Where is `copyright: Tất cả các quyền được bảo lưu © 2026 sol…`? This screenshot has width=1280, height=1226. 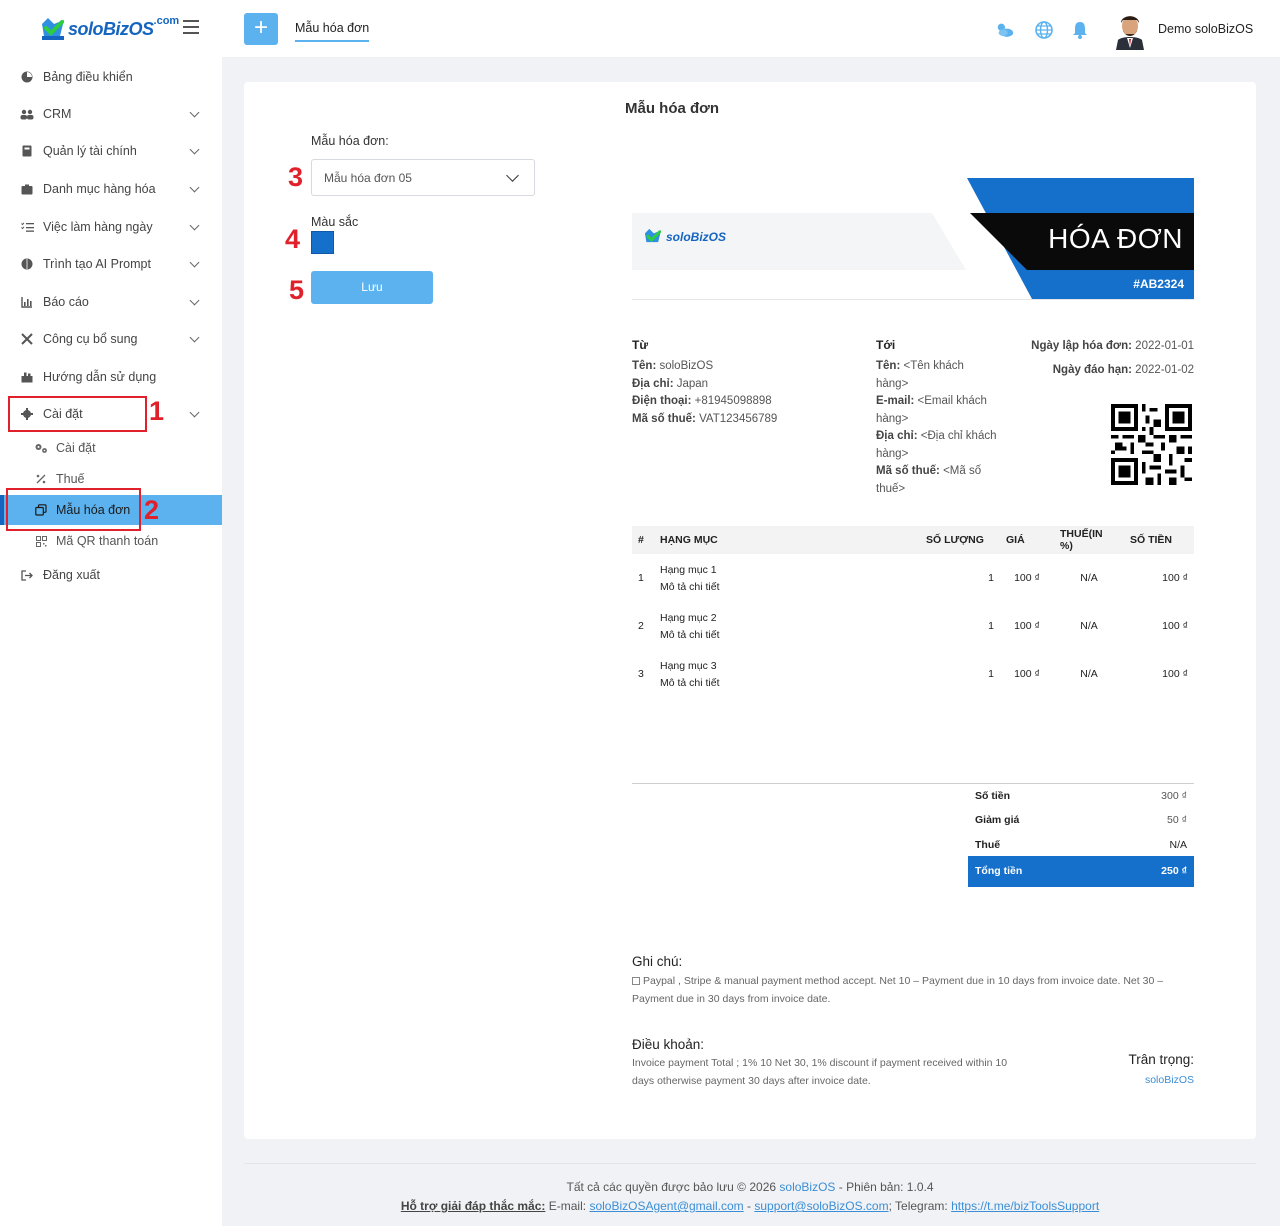 copyright: Tất cả các quyền được bảo lưu © 2026 sol… is located at coordinates (750, 1187).